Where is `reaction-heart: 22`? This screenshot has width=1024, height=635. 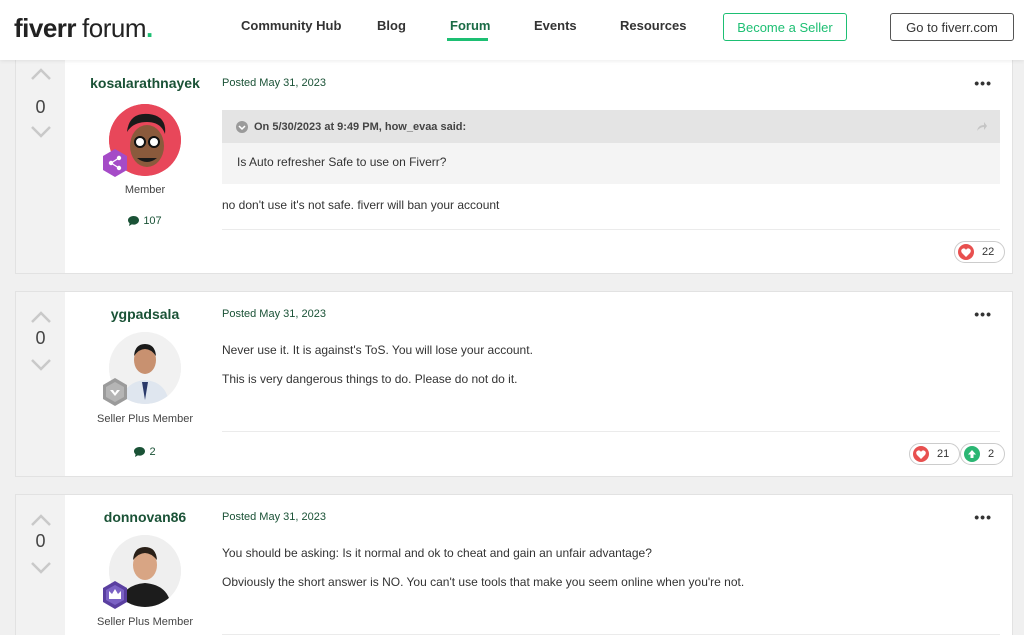 reaction-heart: 22 is located at coordinates (980, 252).